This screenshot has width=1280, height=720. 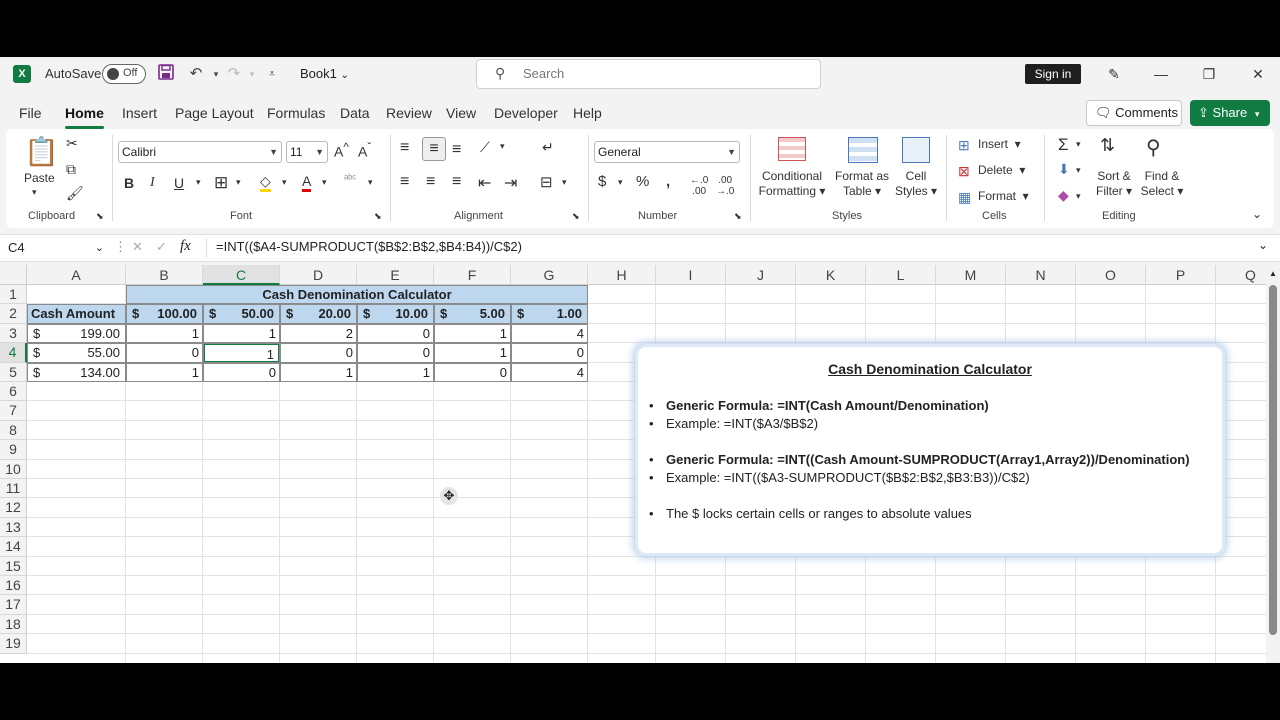 What do you see at coordinates (13, 547) in the screenshot?
I see `row-header-14: 14` at bounding box center [13, 547].